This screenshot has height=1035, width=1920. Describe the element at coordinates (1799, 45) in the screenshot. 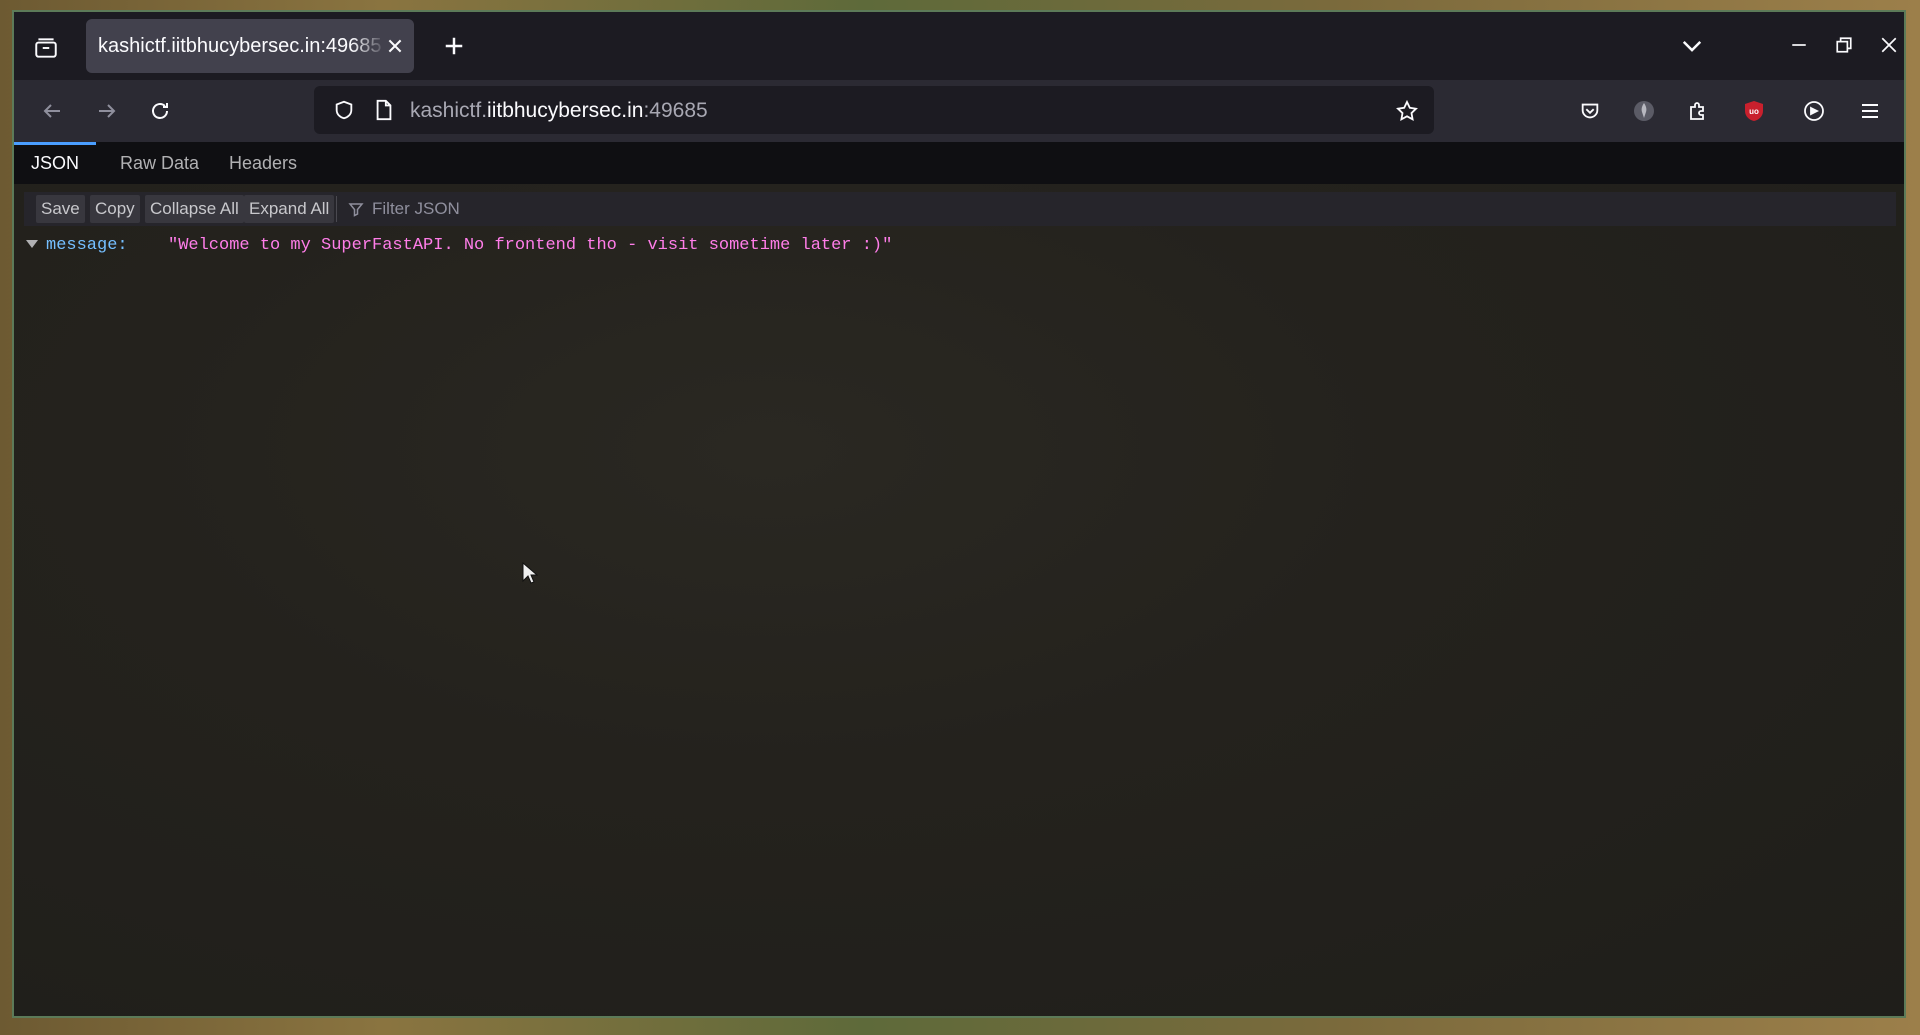

I see `minimize-icon` at that location.